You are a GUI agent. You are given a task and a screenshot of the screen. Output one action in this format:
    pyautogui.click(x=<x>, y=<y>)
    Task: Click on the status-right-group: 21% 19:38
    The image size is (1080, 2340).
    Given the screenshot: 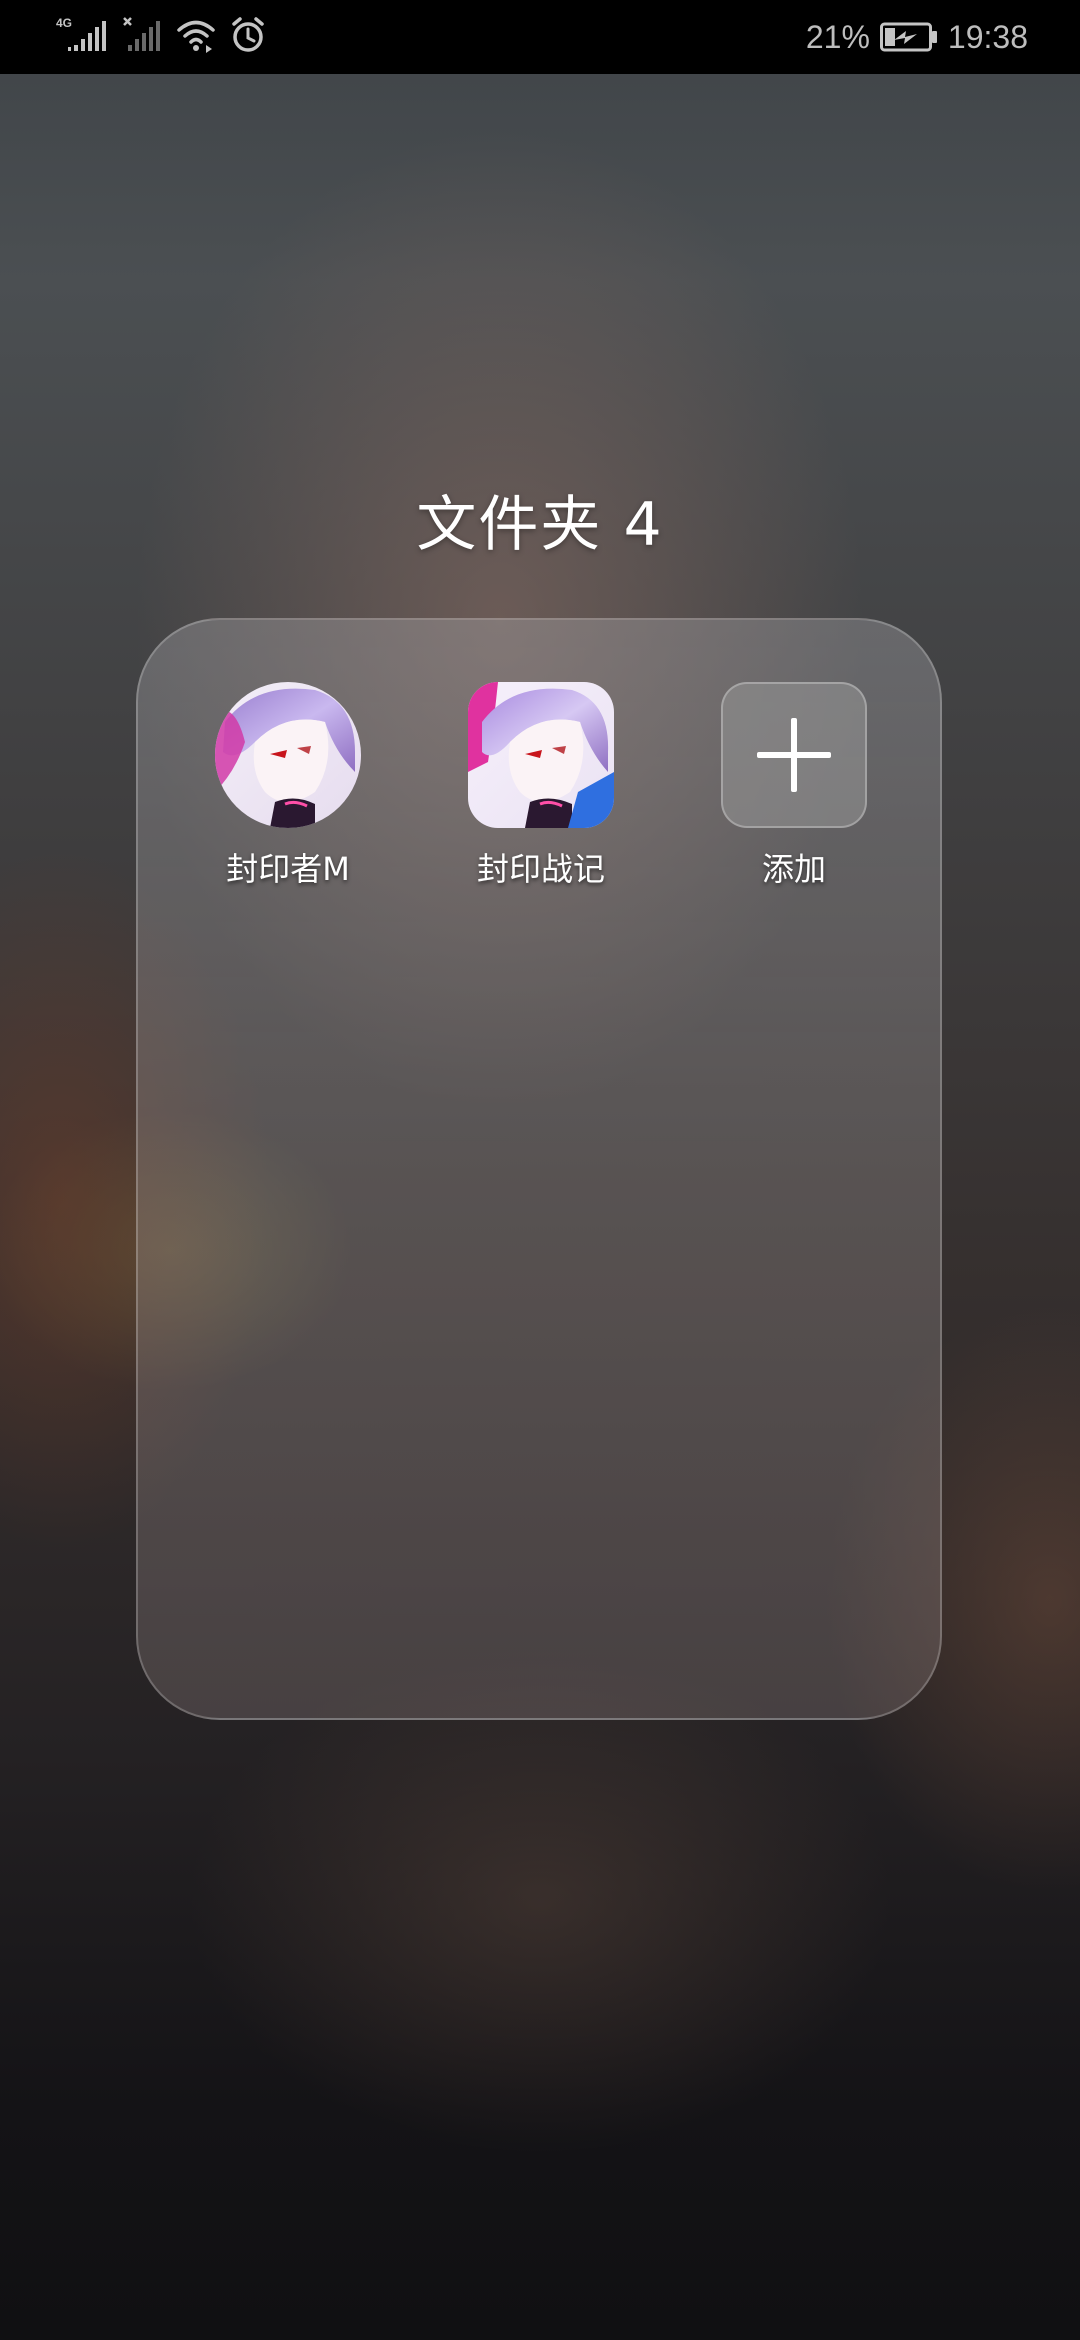 What is the action you would take?
    pyautogui.click(x=917, y=37)
    